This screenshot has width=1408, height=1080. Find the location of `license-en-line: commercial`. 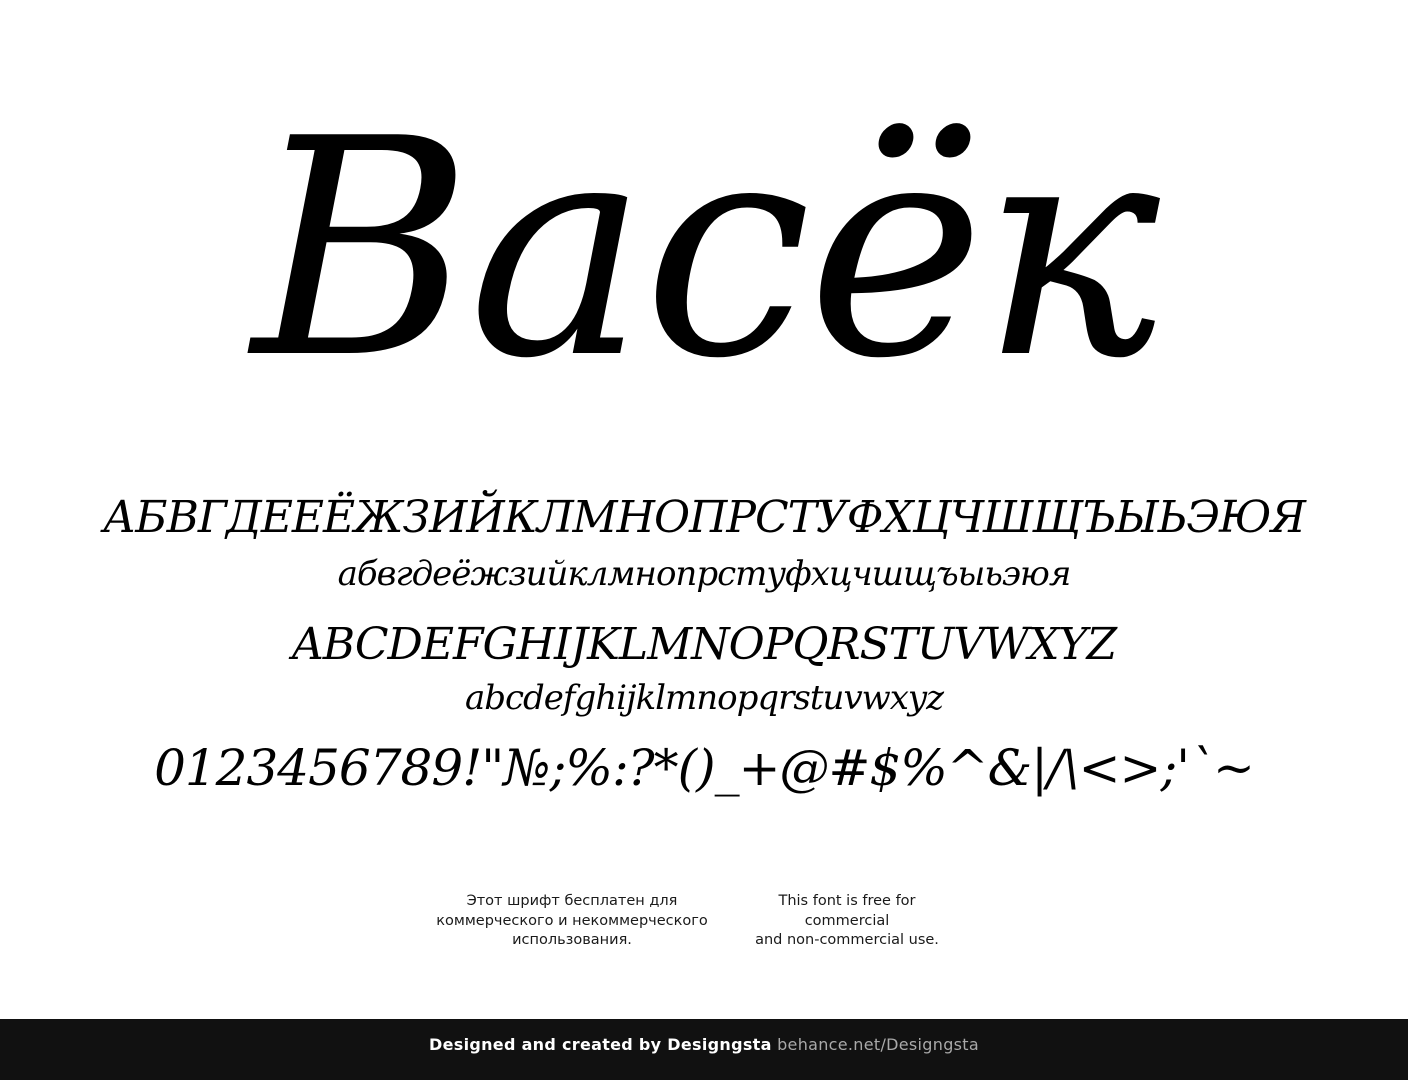

license-en-line: commercial is located at coordinates (847, 920).